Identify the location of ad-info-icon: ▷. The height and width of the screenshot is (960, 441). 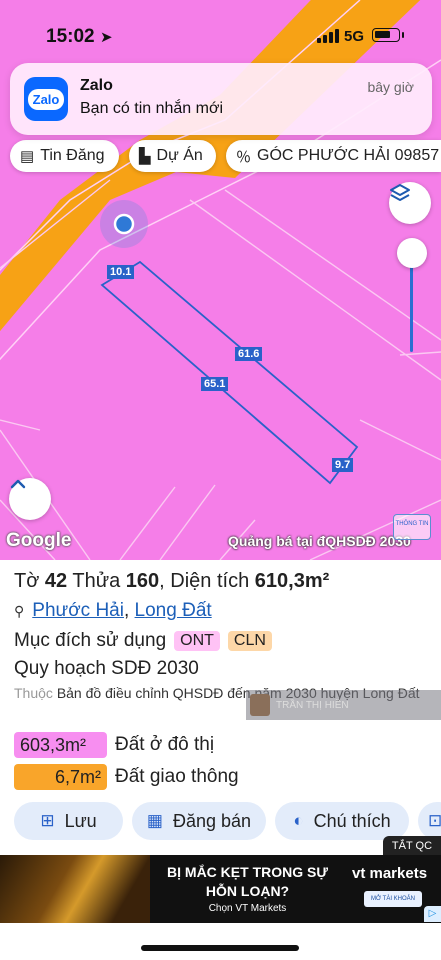
(432, 914).